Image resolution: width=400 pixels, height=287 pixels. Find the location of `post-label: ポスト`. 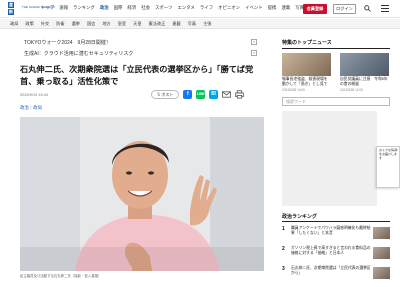

post-label: ポスト is located at coordinates (167, 94).